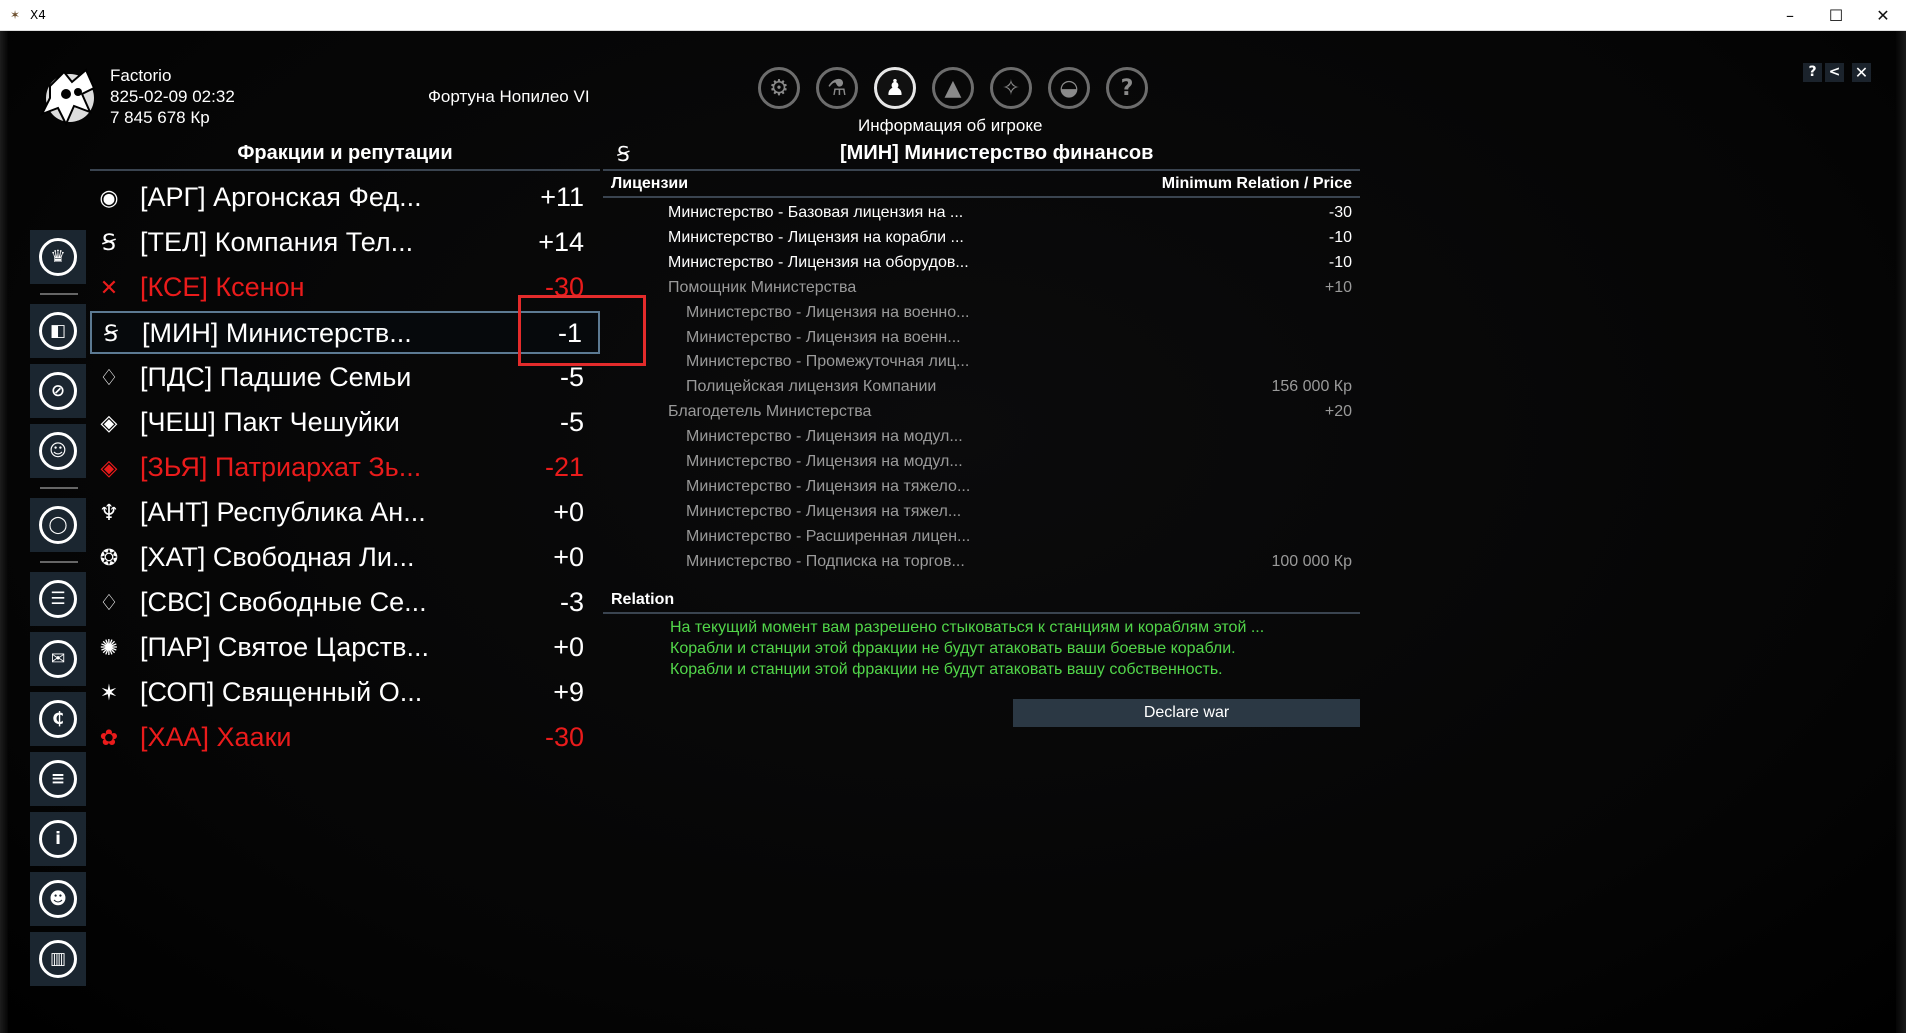 The width and height of the screenshot is (1906, 1033). I want to click on close-window-button: ✕, so click(1883, 15).